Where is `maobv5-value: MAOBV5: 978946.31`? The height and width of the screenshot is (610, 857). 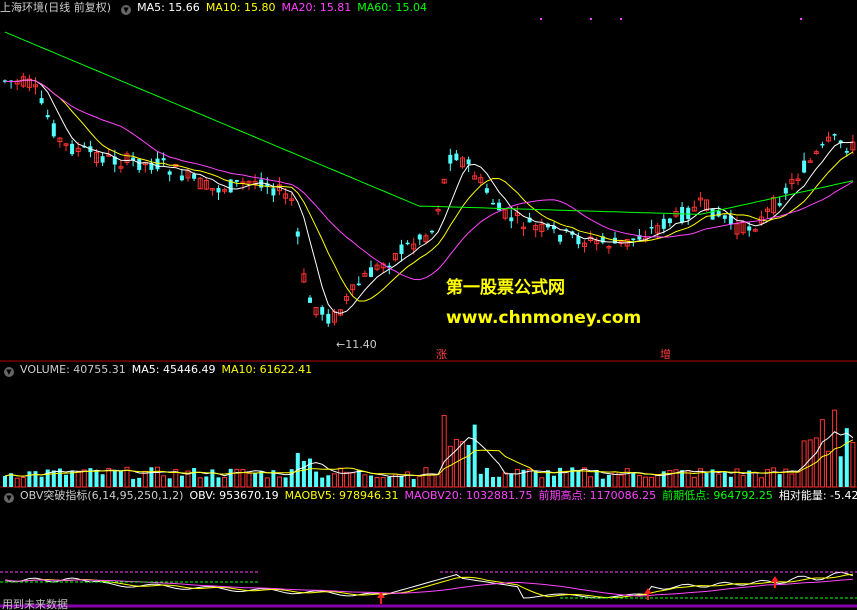 maobv5-value: MAOBV5: 978946.31 is located at coordinates (341, 495).